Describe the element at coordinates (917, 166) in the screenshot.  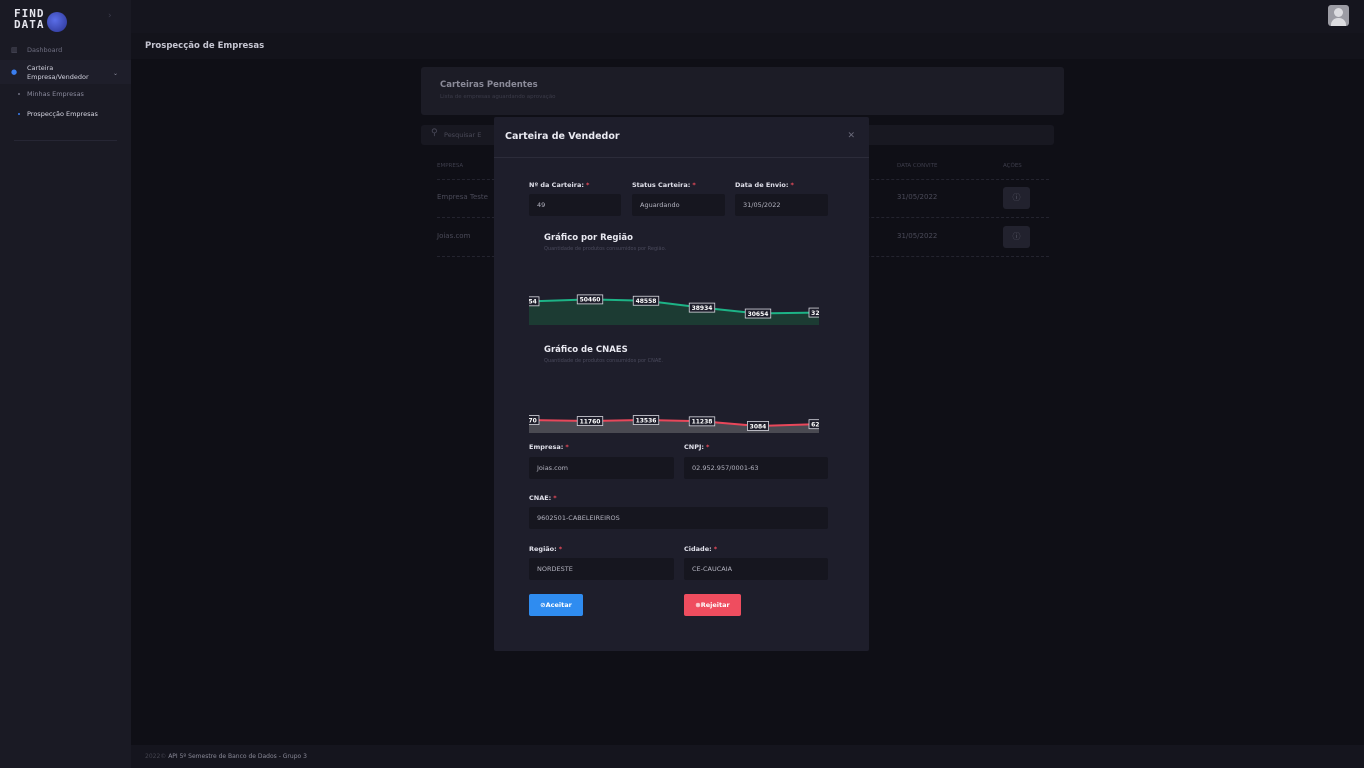
I see `column-header-data-convite: DATA CONVITE` at that location.